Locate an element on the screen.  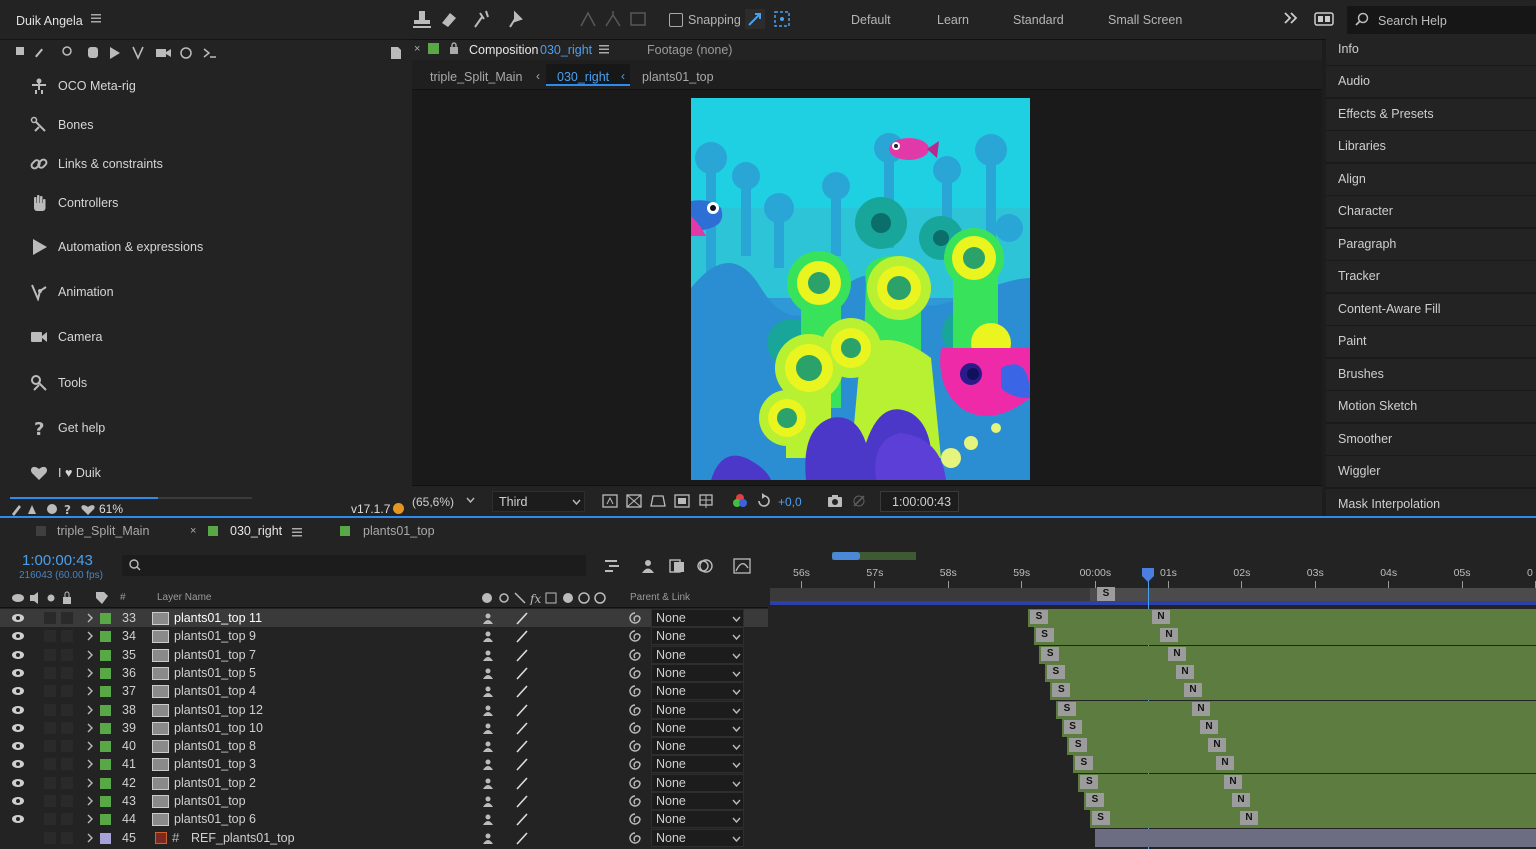
layer-row: 33 plants01_top 11 None is located at coordinates (384, 618).